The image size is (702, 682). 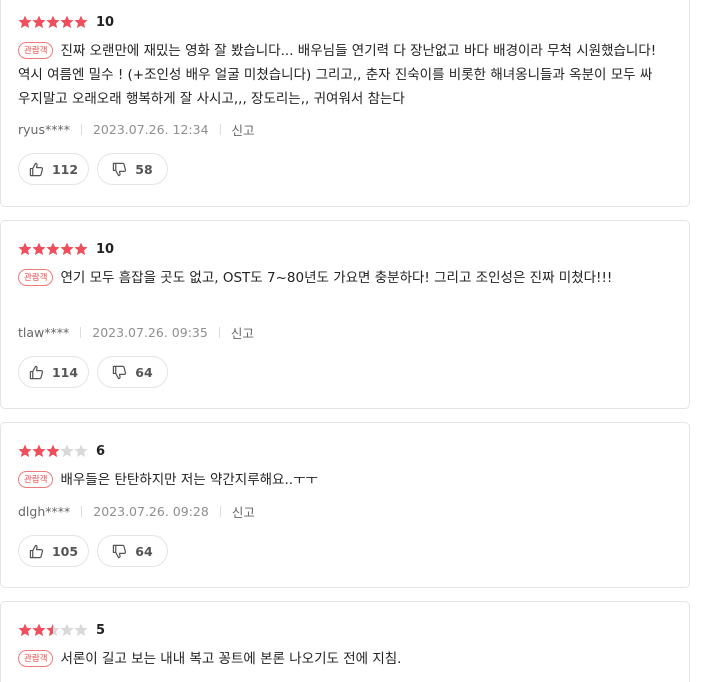 What do you see at coordinates (65, 169) in the screenshot?
I see `like-count: 112` at bounding box center [65, 169].